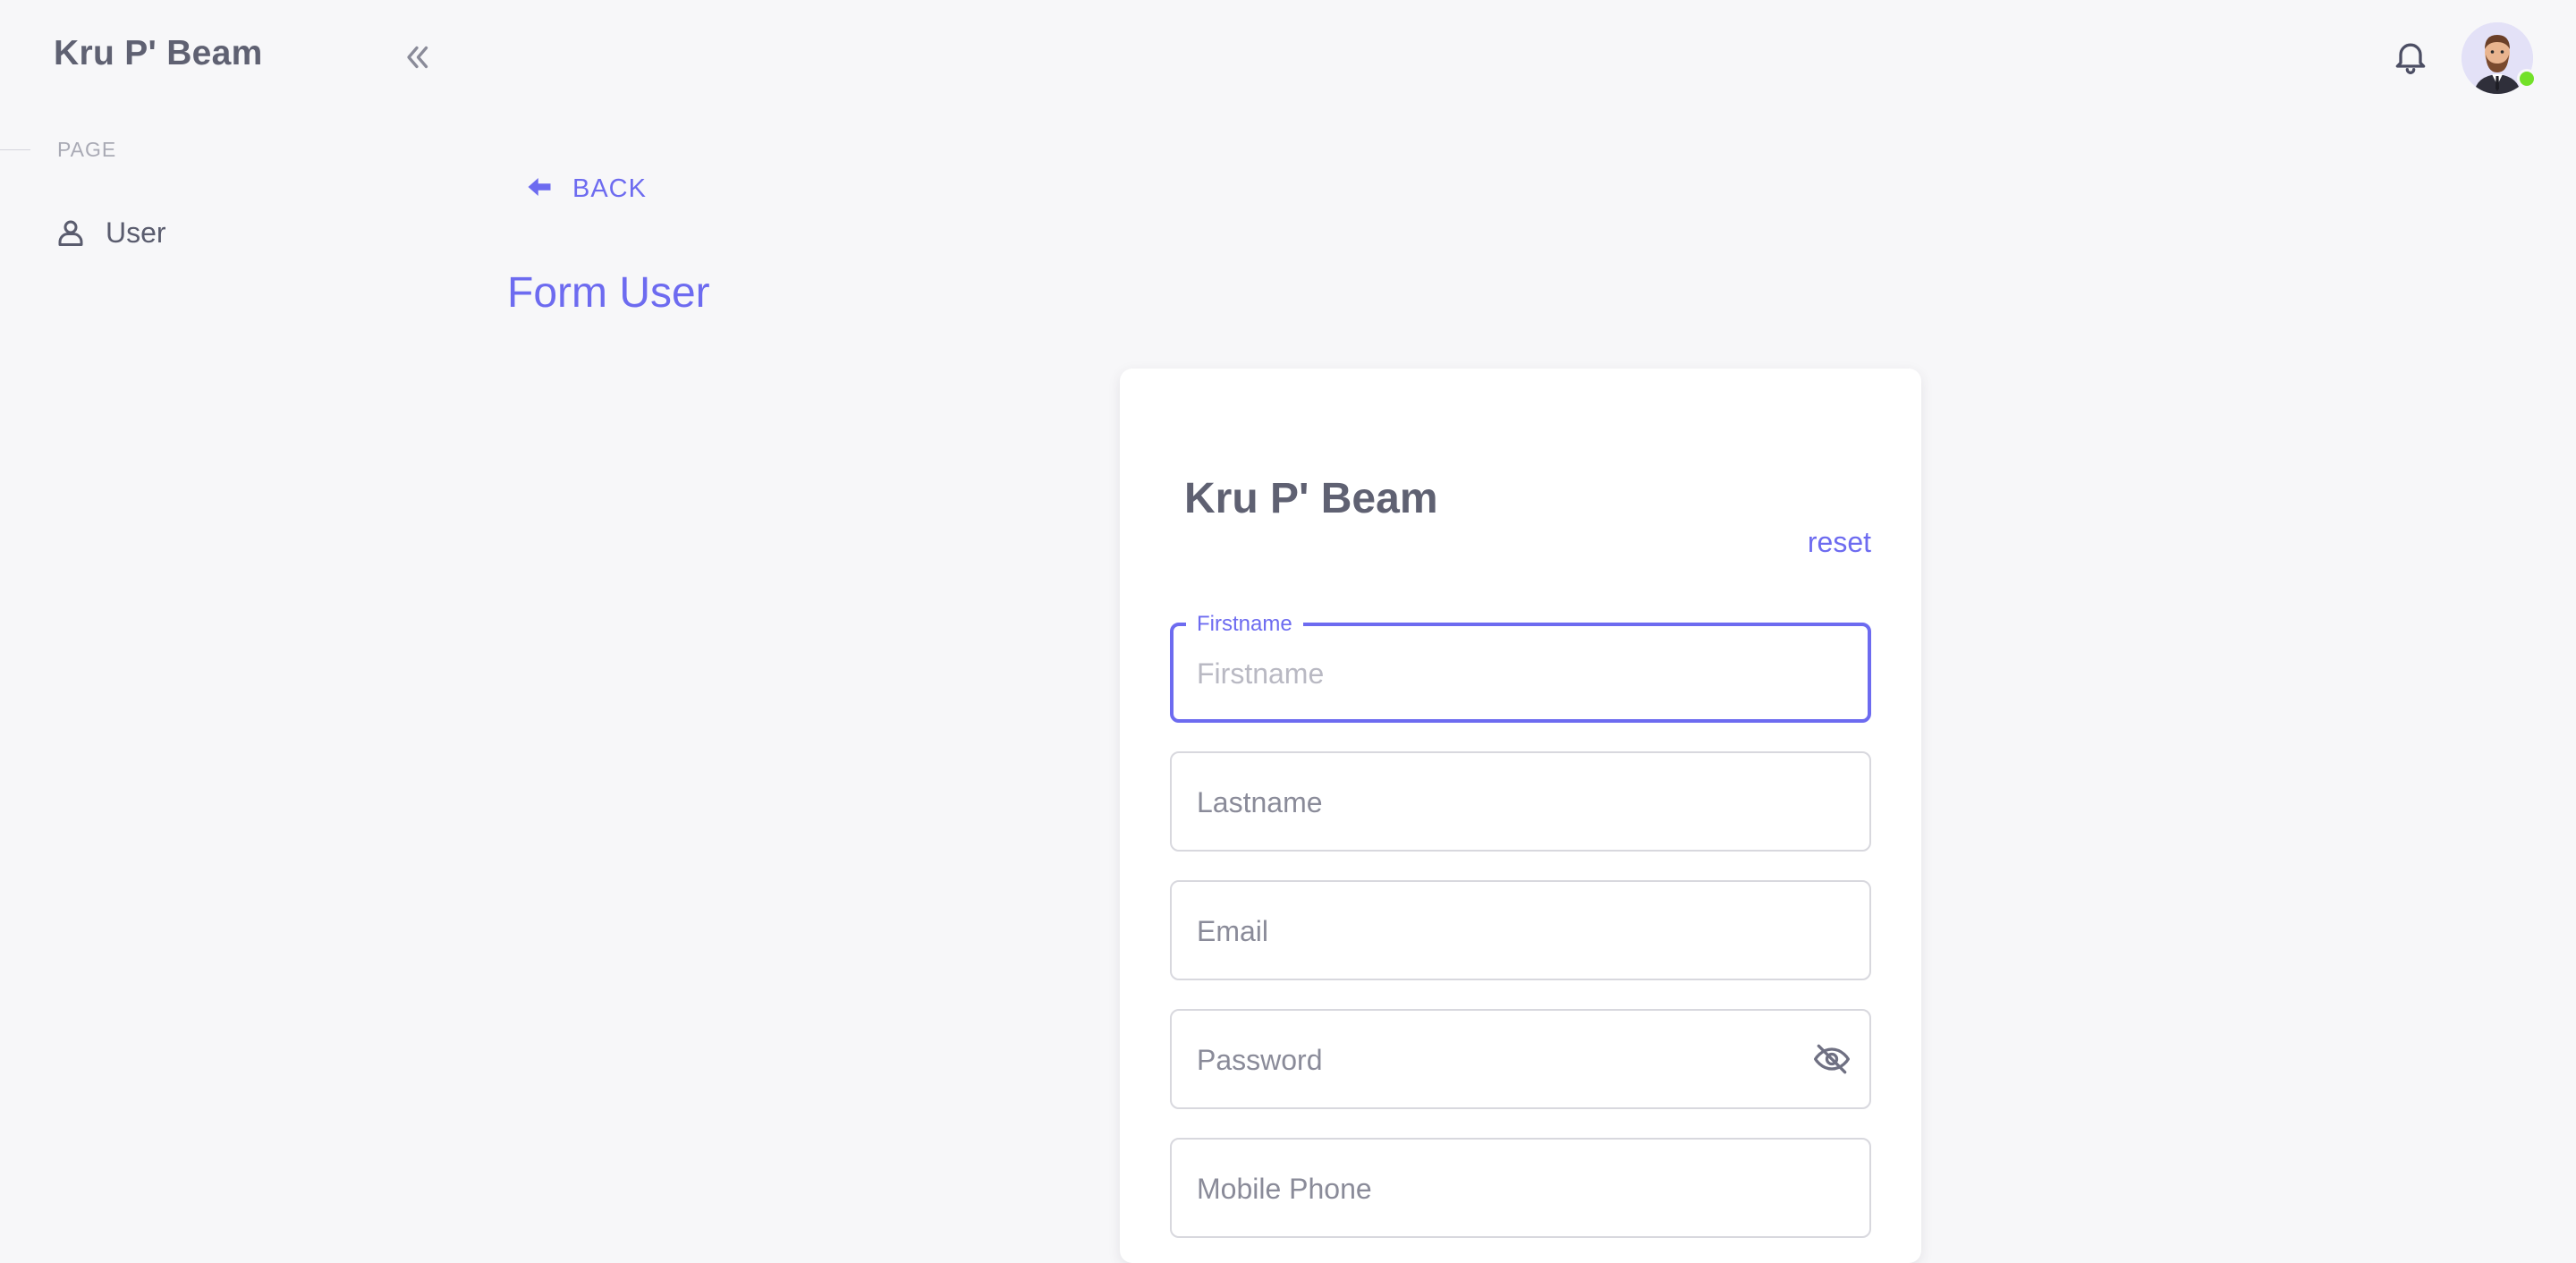 This screenshot has height=1263, width=2576. What do you see at coordinates (608, 293) in the screenshot?
I see `page-title: Form User` at bounding box center [608, 293].